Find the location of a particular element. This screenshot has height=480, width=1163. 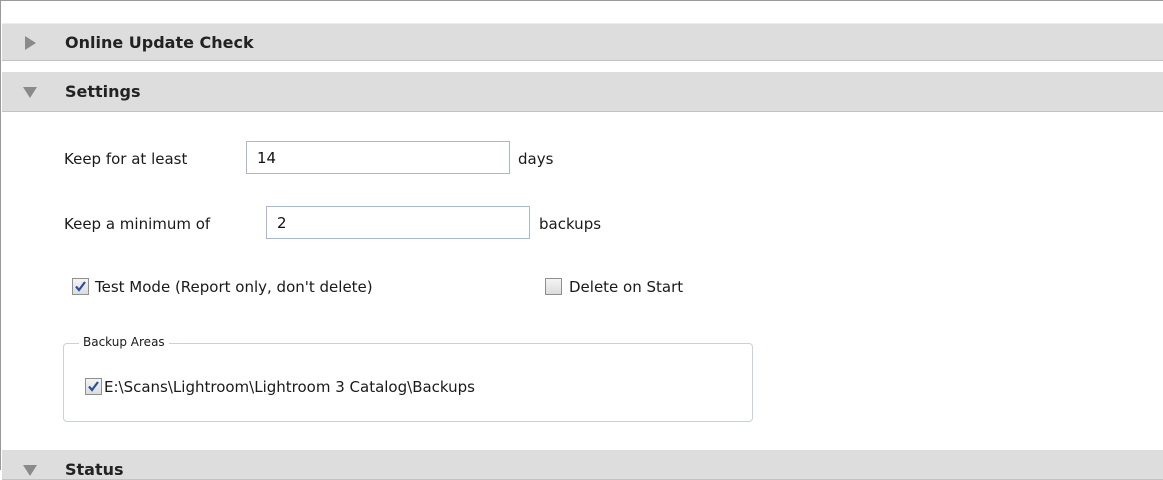

keep-days-label: Keep for at least is located at coordinates (126, 159).